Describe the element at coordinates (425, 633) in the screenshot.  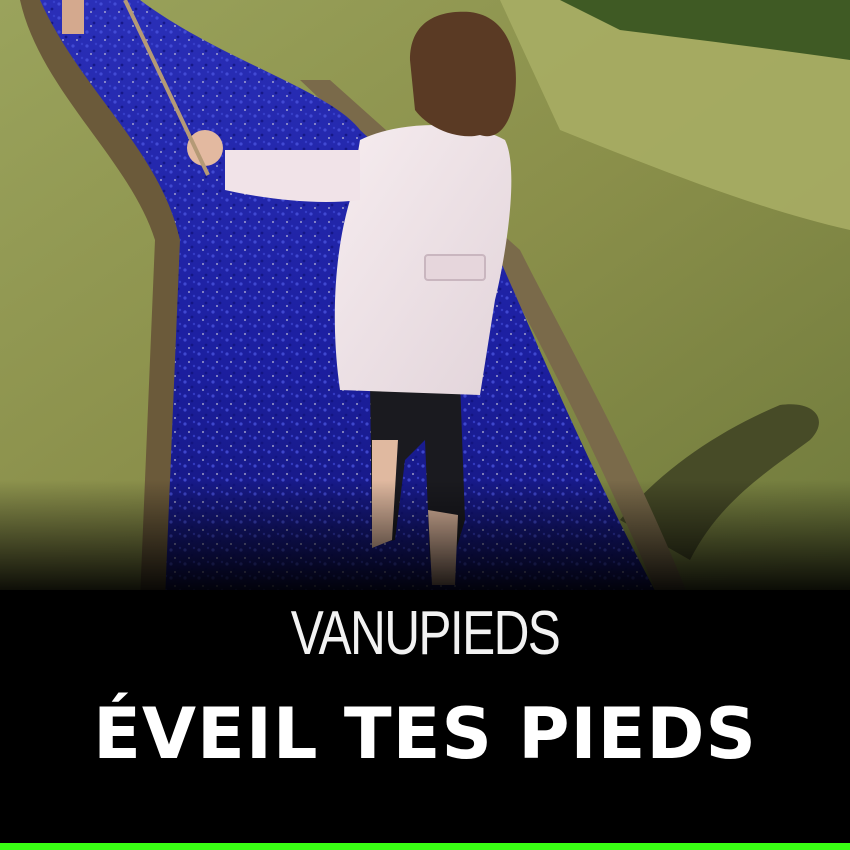
I see `brand-name: VANUPIEDS` at that location.